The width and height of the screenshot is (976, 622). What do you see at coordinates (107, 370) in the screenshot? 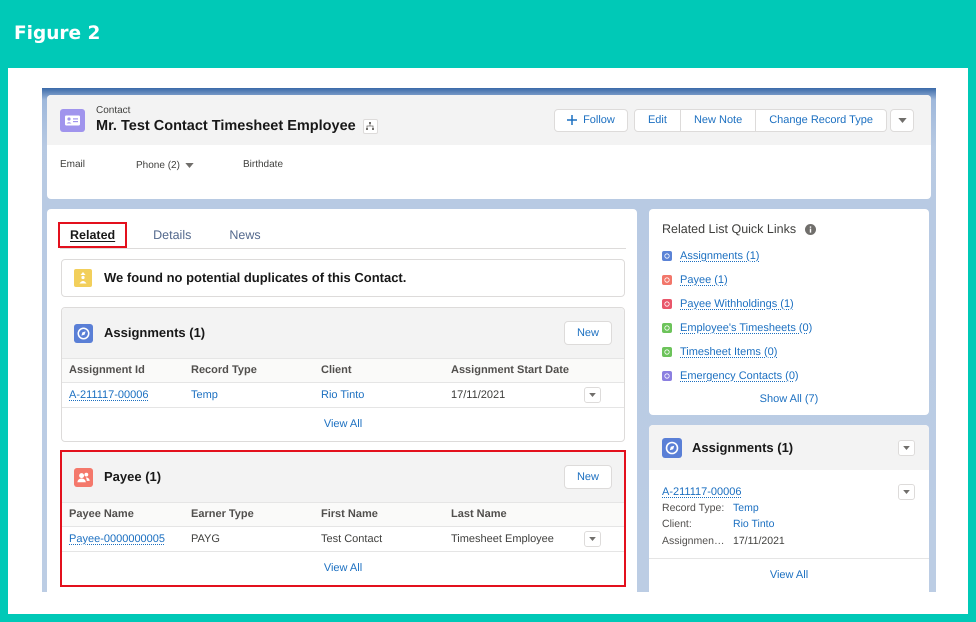
I see `column-header: Assignment Id` at bounding box center [107, 370].